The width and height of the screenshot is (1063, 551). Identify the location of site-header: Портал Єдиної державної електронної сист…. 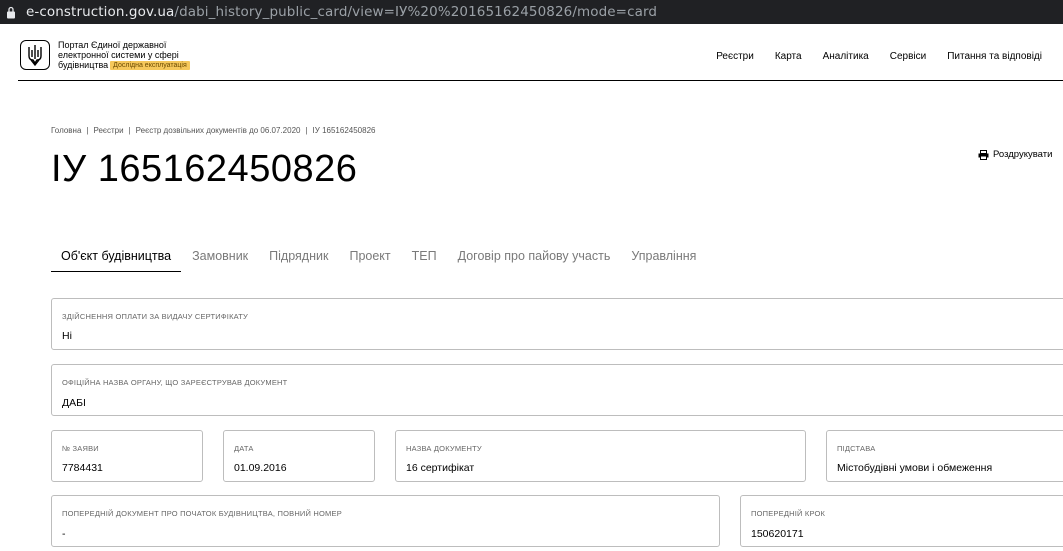
(540, 52).